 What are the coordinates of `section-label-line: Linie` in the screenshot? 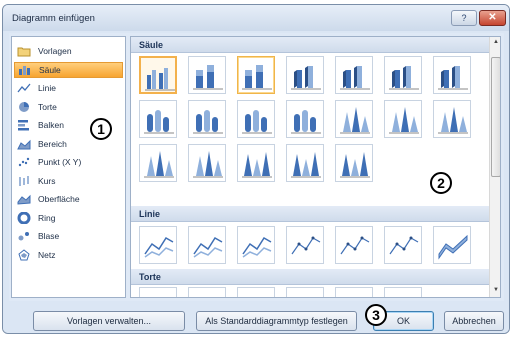 It's located at (150, 214).